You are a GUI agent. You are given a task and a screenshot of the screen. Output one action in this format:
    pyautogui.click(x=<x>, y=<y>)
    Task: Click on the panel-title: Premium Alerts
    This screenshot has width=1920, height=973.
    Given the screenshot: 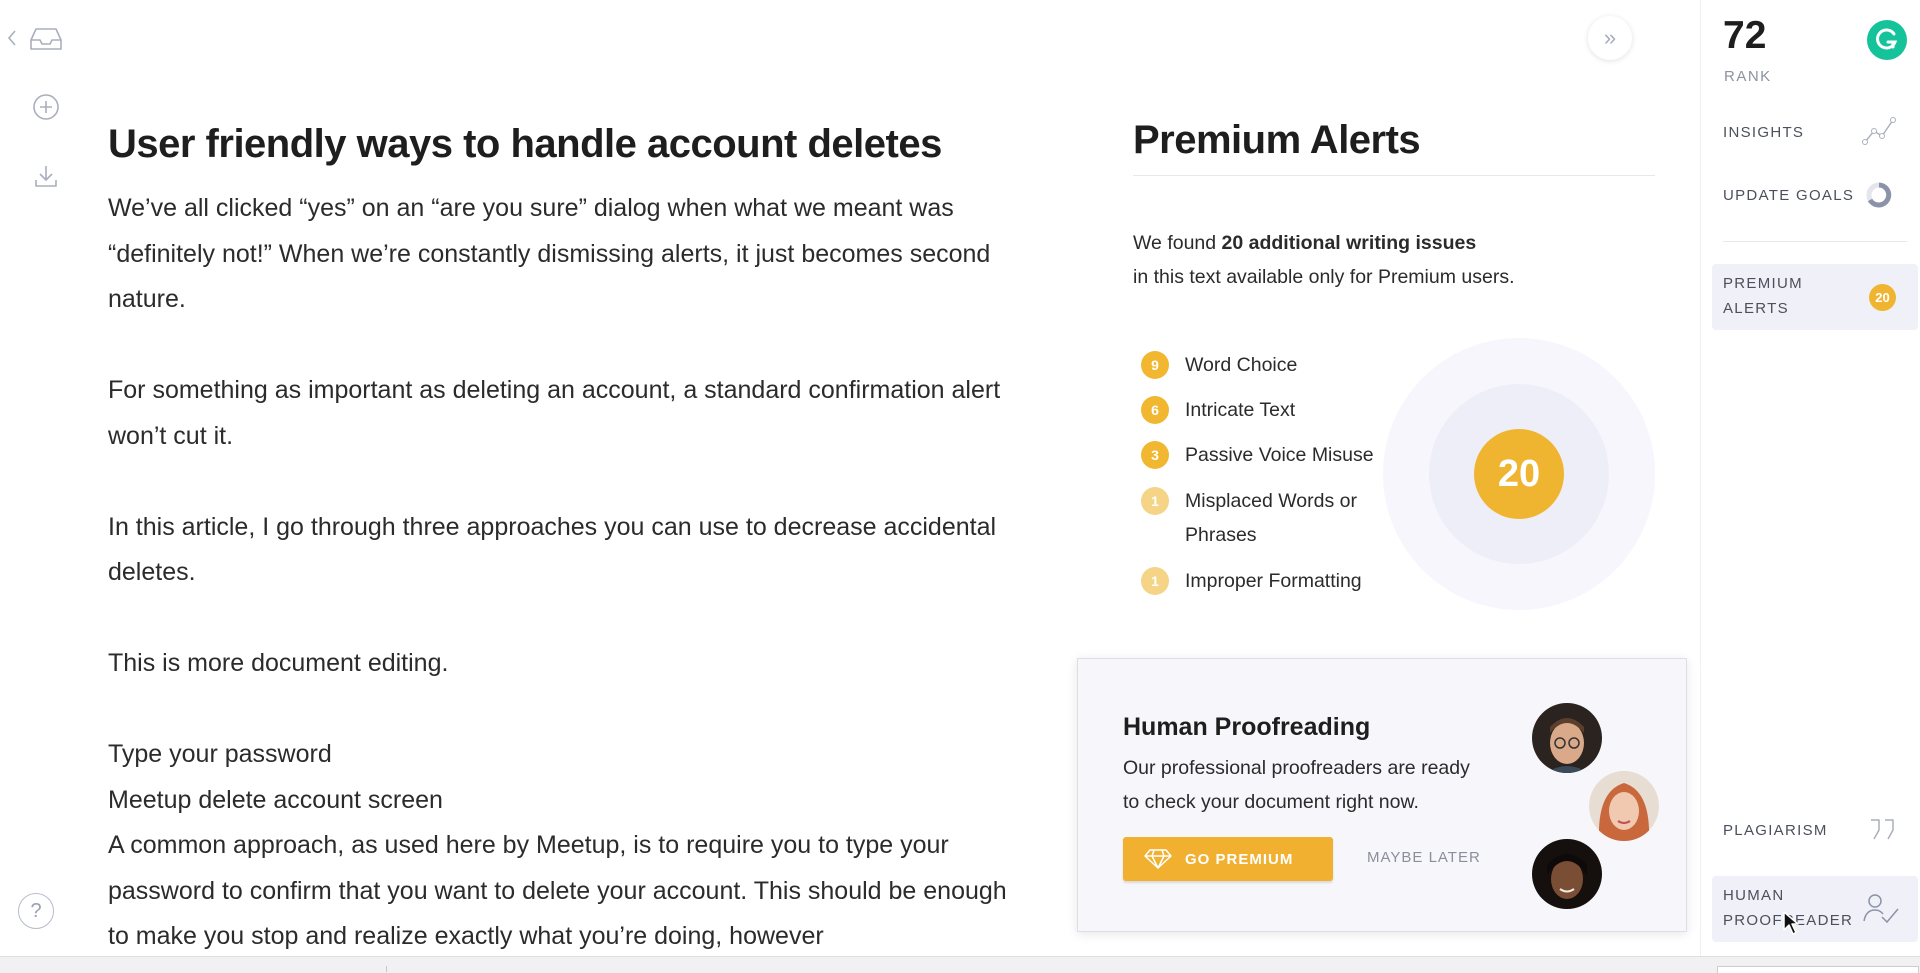 What is the action you would take?
    pyautogui.click(x=1277, y=140)
    